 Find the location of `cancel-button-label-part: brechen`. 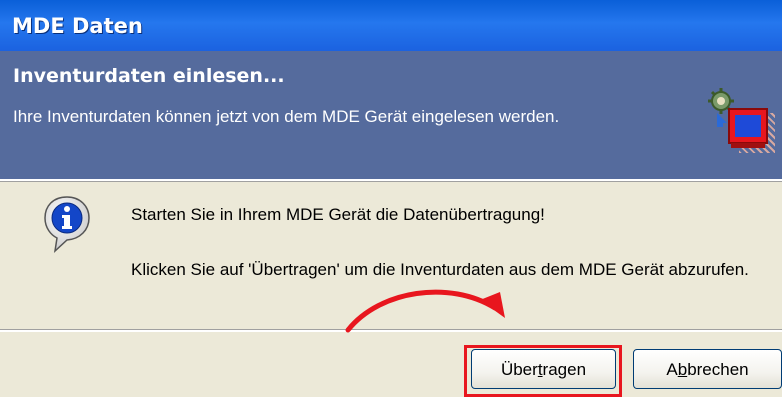

cancel-button-label-part: brechen is located at coordinates (718, 369).